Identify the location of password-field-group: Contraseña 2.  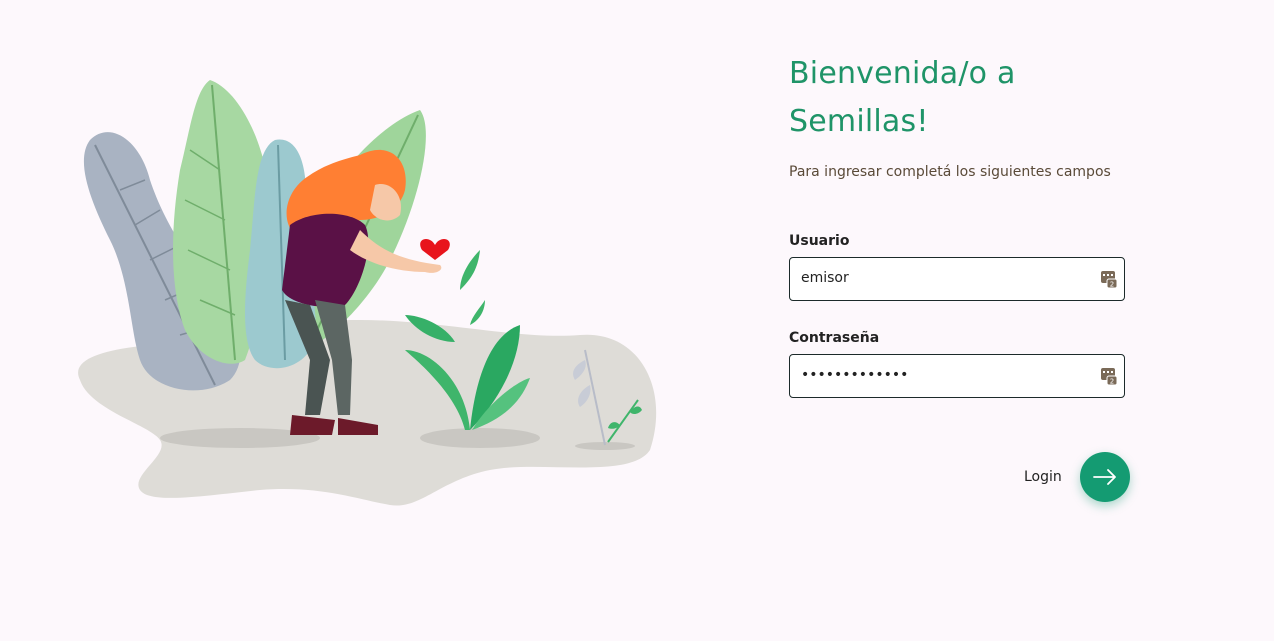
(959, 364).